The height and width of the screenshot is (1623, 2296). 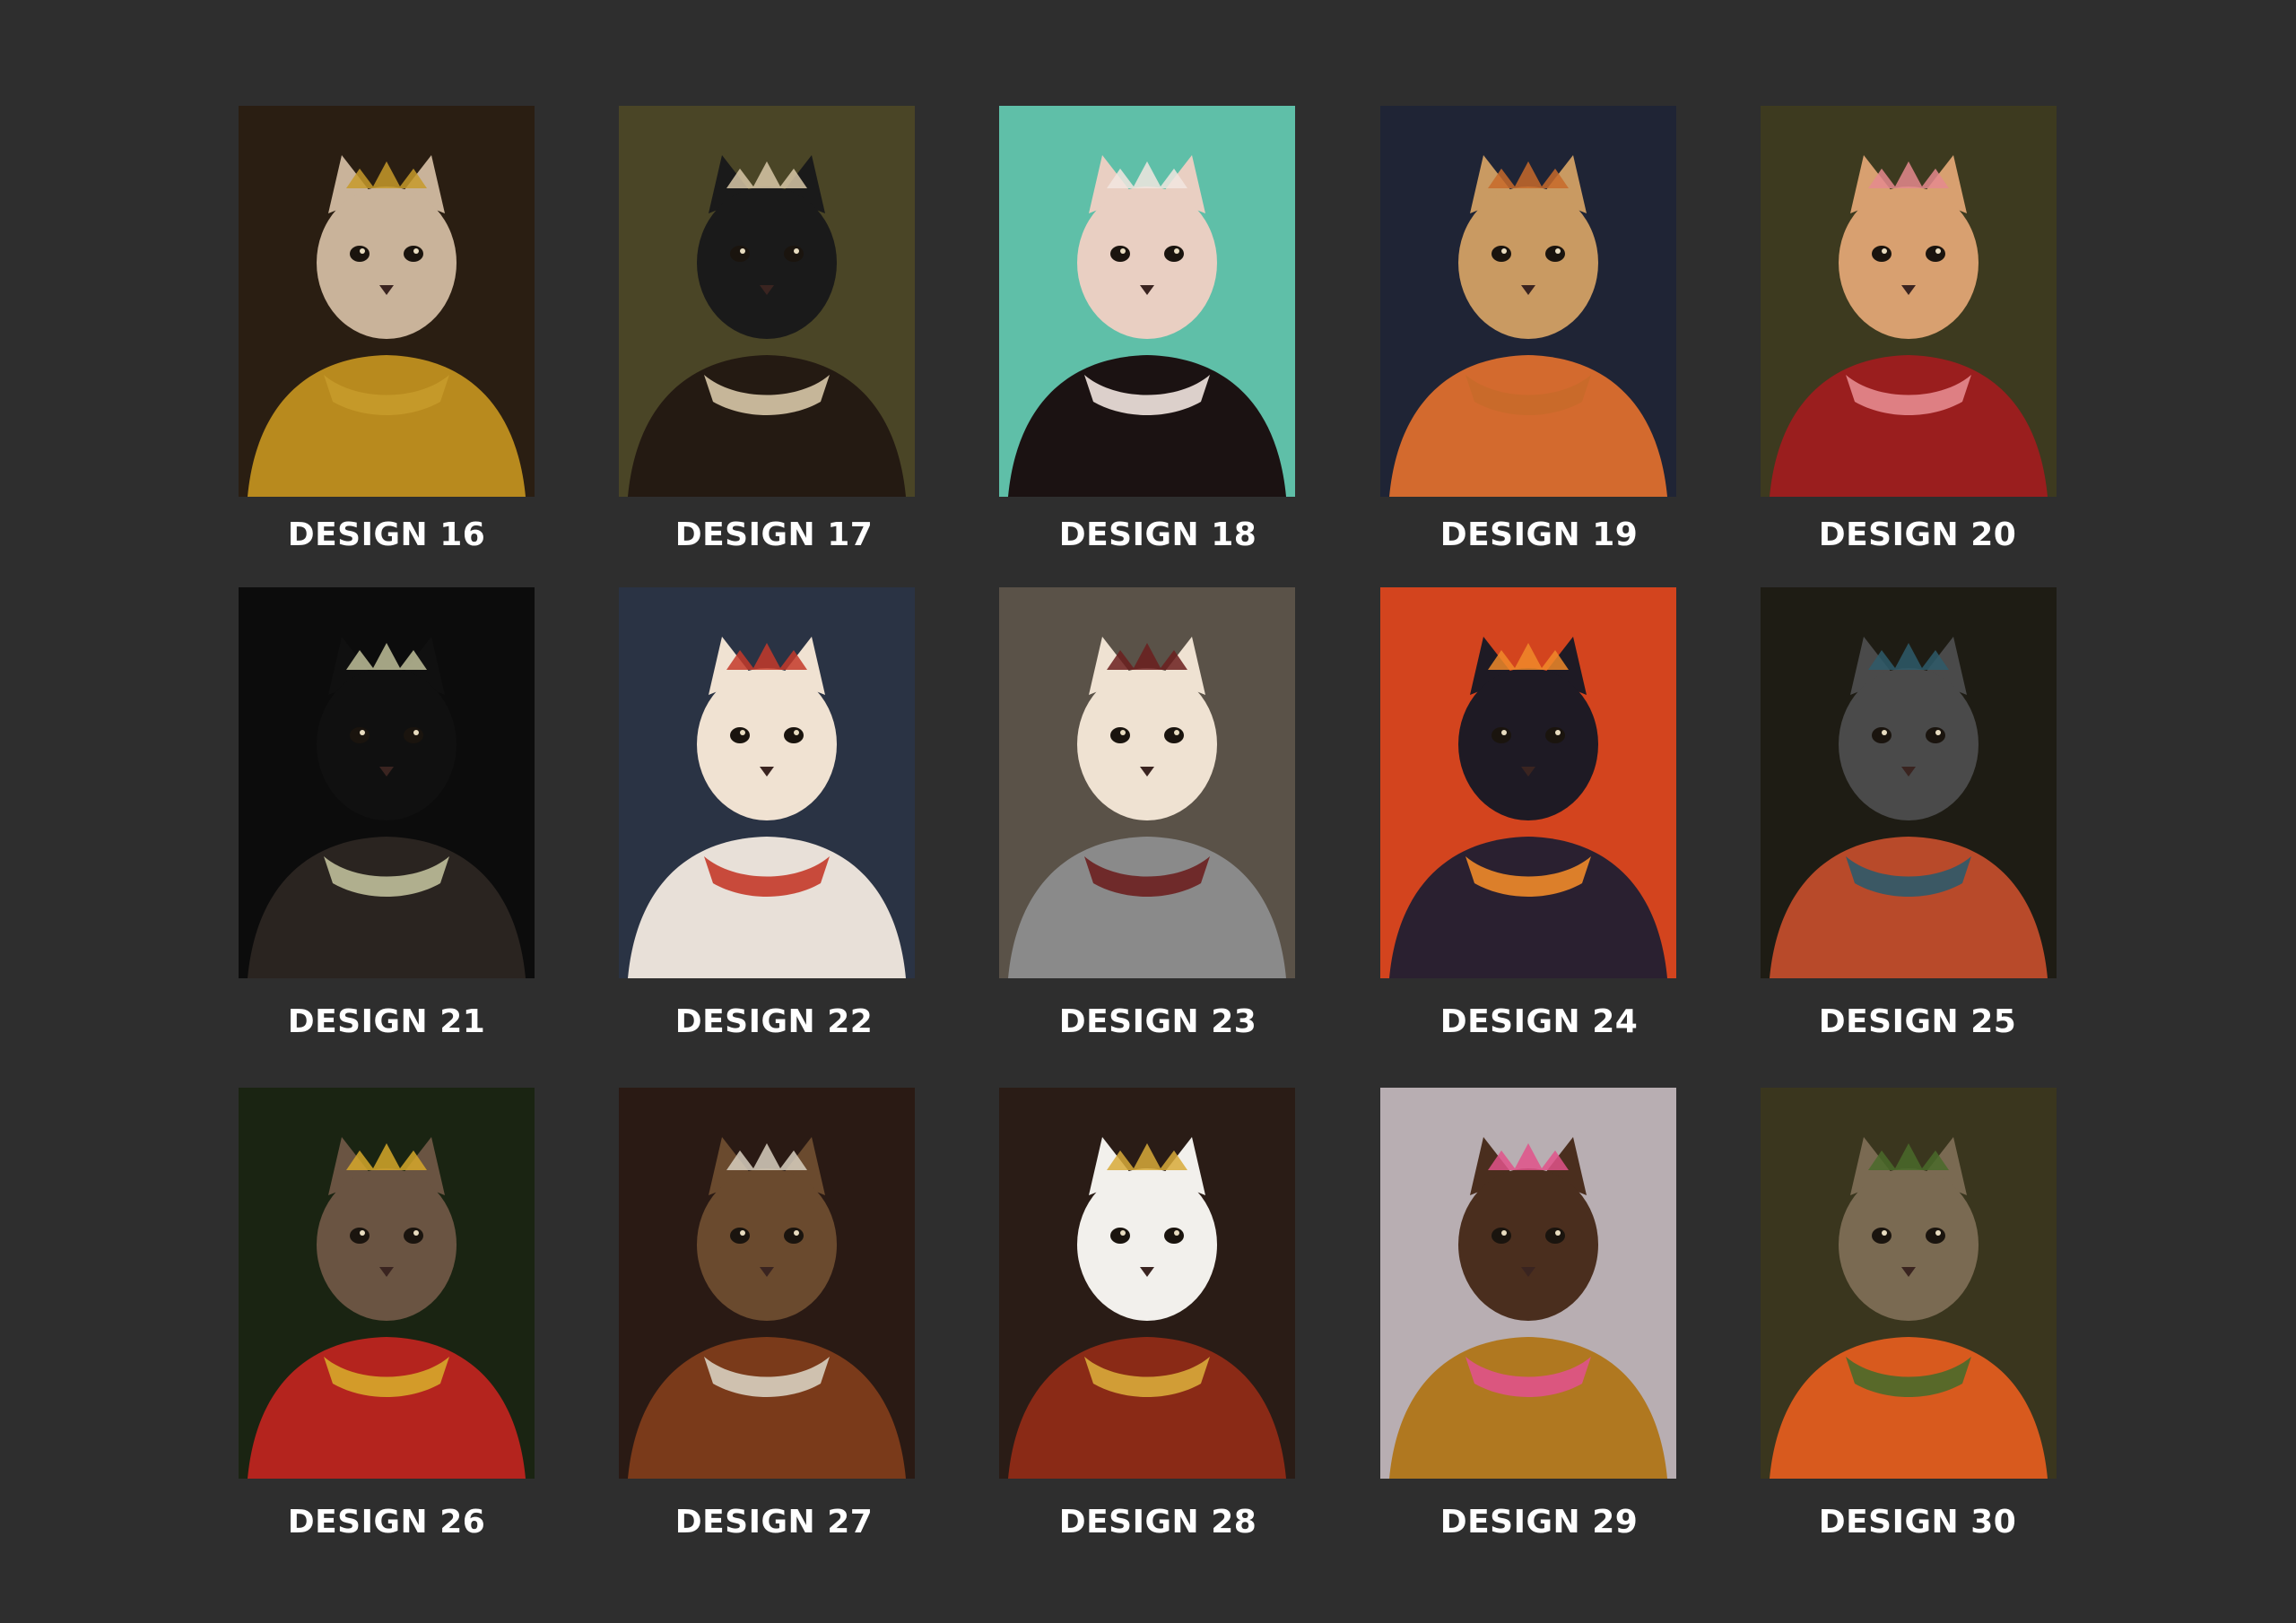 I want to click on cat-general-portrait-icon, so click(x=1528, y=301).